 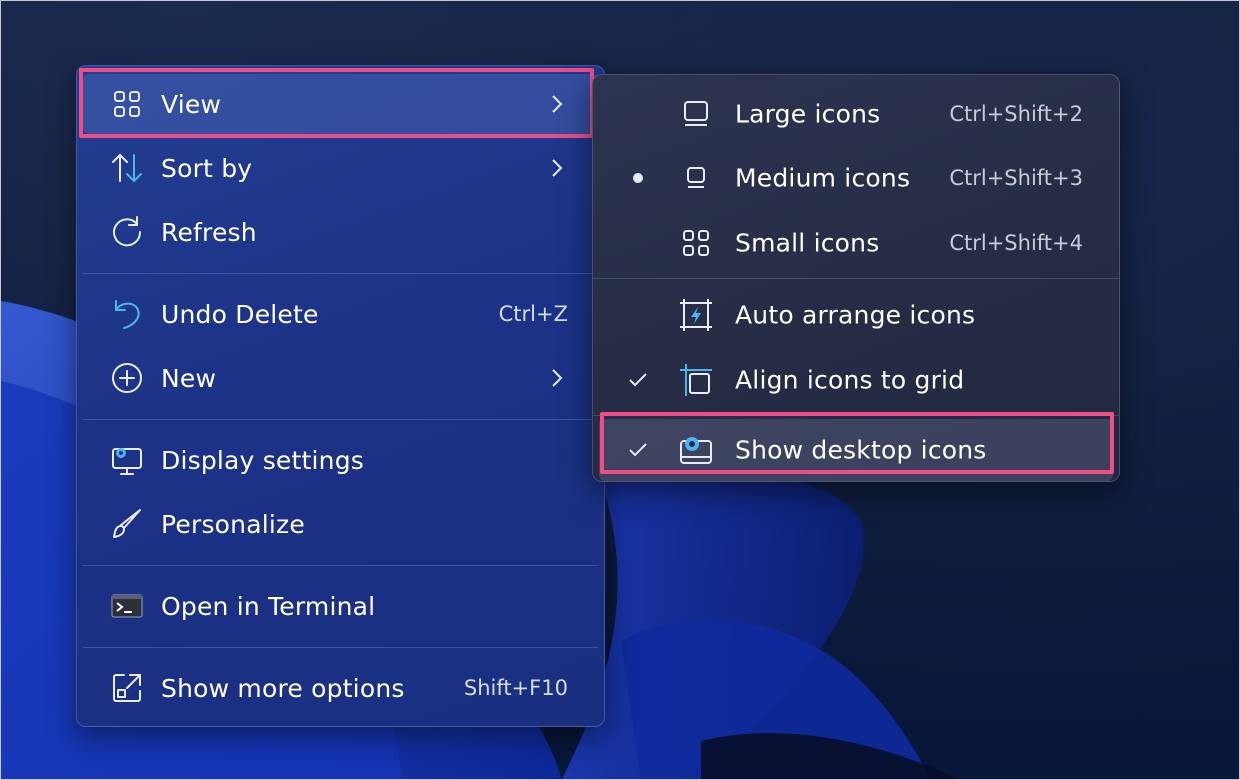 What do you see at coordinates (340, 104) in the screenshot?
I see `menu-item-view: View` at bounding box center [340, 104].